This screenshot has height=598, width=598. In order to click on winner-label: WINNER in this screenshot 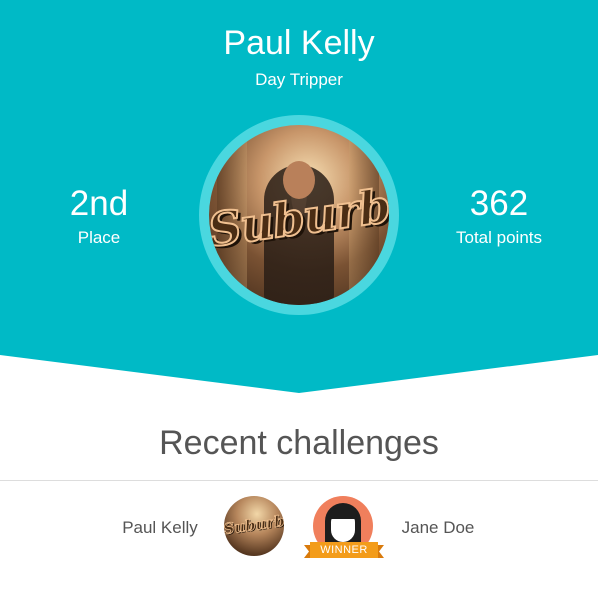, I will do `click(344, 550)`.